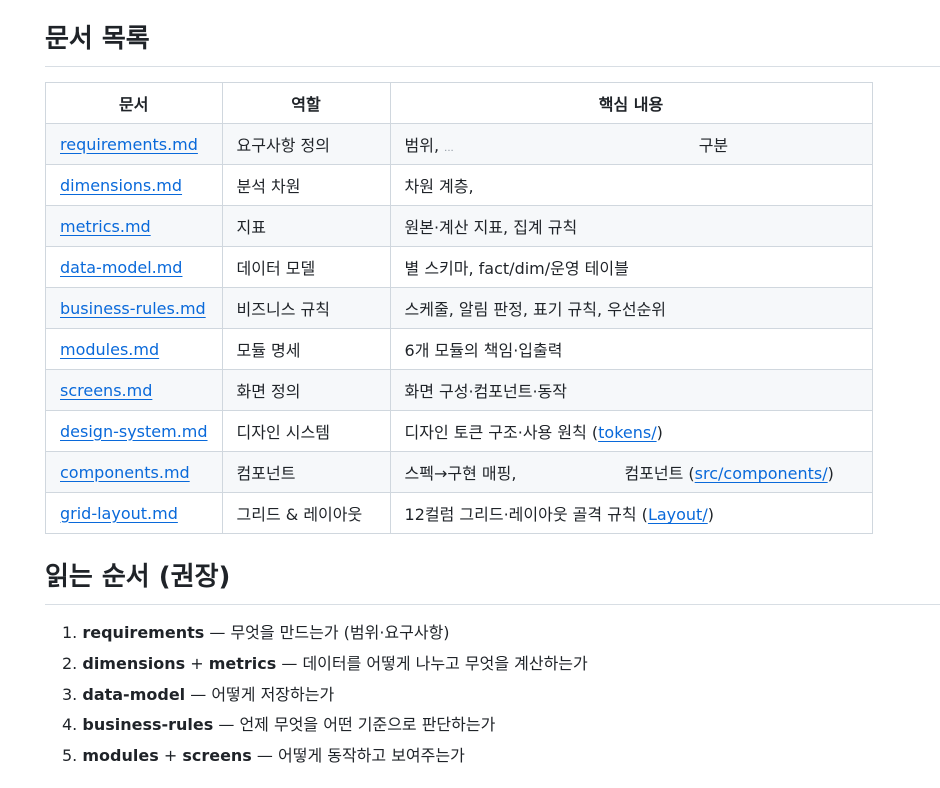 This screenshot has width=940, height=788. What do you see at coordinates (306, 472) in the screenshot?
I see `role-cell: 컴포넌트` at bounding box center [306, 472].